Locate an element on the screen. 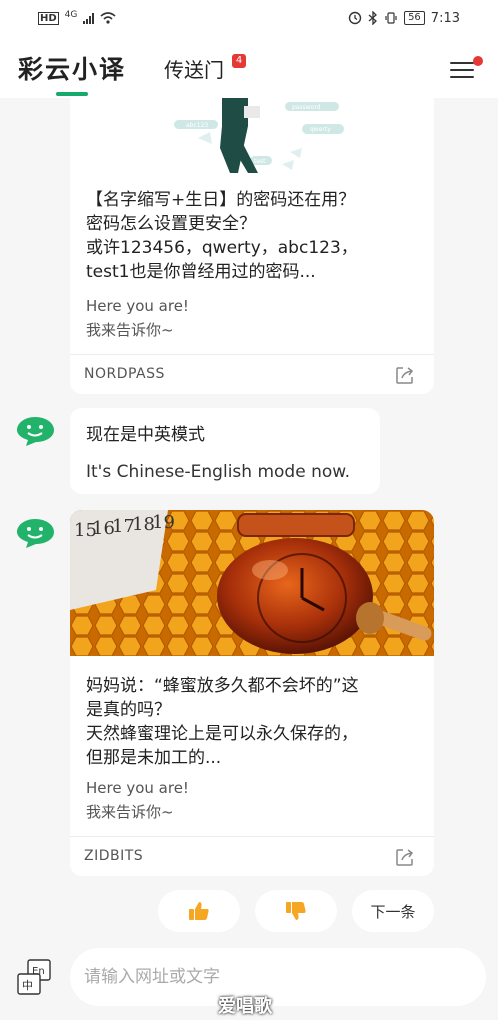 The height and width of the screenshot is (1020, 498). thumbs-up-icon is located at coordinates (199, 911).